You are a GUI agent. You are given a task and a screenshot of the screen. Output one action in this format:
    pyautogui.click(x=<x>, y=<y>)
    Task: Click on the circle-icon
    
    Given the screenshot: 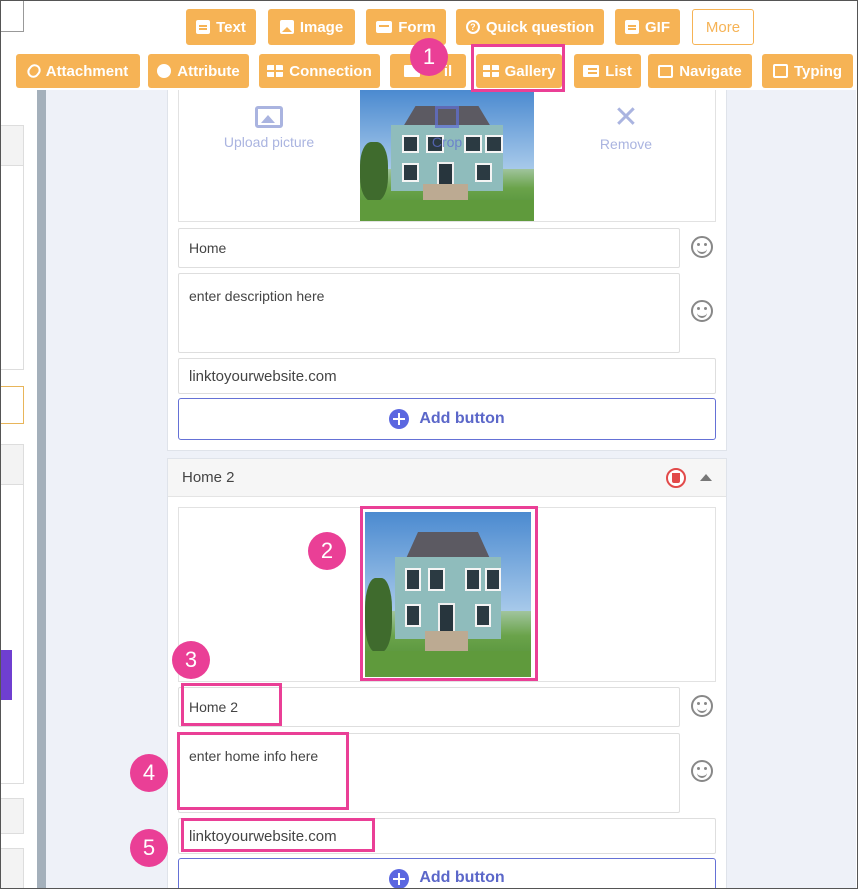 What is the action you would take?
    pyautogui.click(x=164, y=71)
    